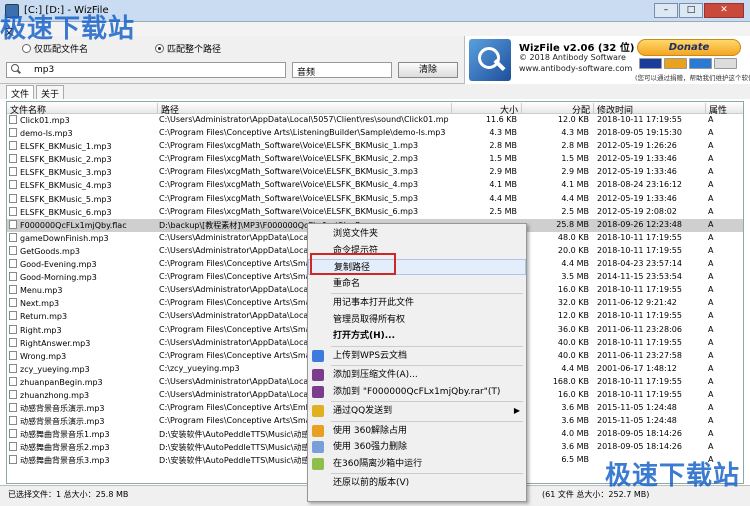  Describe the element at coordinates (20, 92) in the screenshot. I see `tab-files: 文件` at that location.